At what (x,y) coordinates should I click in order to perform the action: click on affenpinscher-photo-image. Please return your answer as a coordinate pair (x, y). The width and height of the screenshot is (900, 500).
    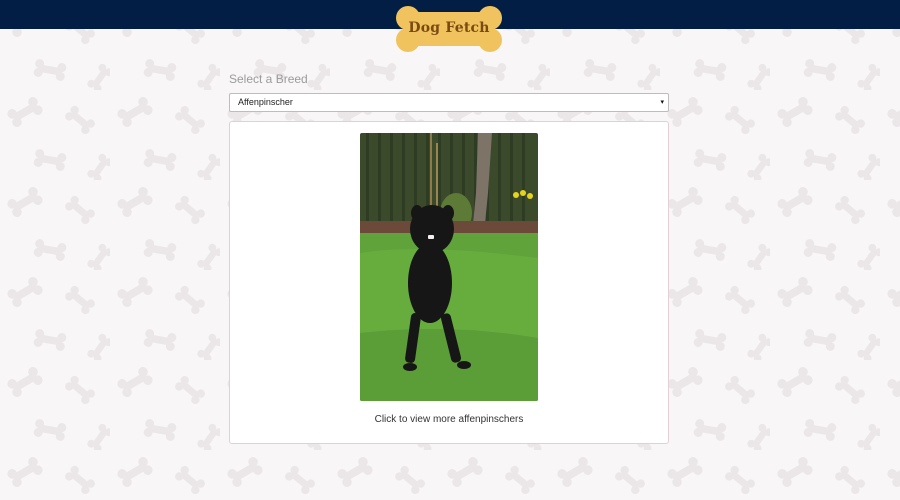
    Looking at the image, I should click on (449, 267).